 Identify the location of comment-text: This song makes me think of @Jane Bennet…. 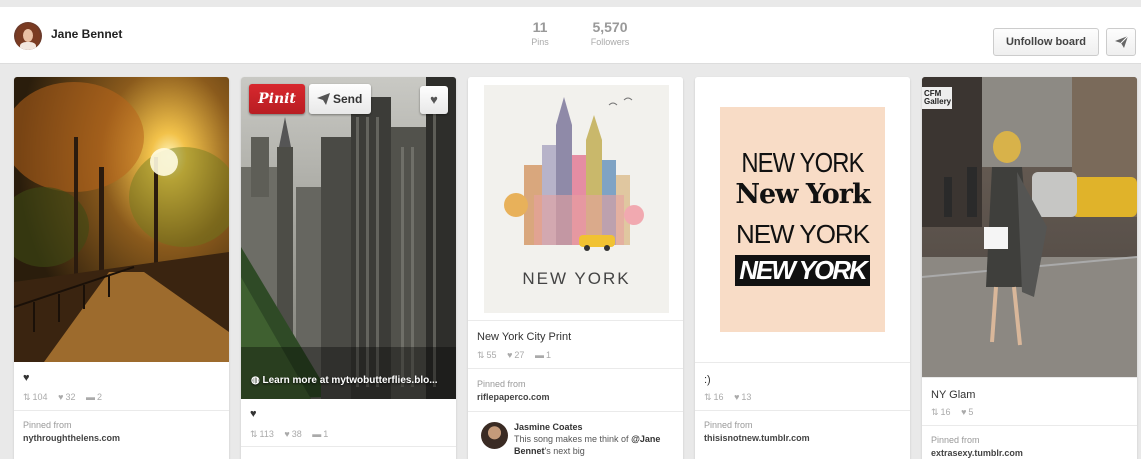
(596, 445).